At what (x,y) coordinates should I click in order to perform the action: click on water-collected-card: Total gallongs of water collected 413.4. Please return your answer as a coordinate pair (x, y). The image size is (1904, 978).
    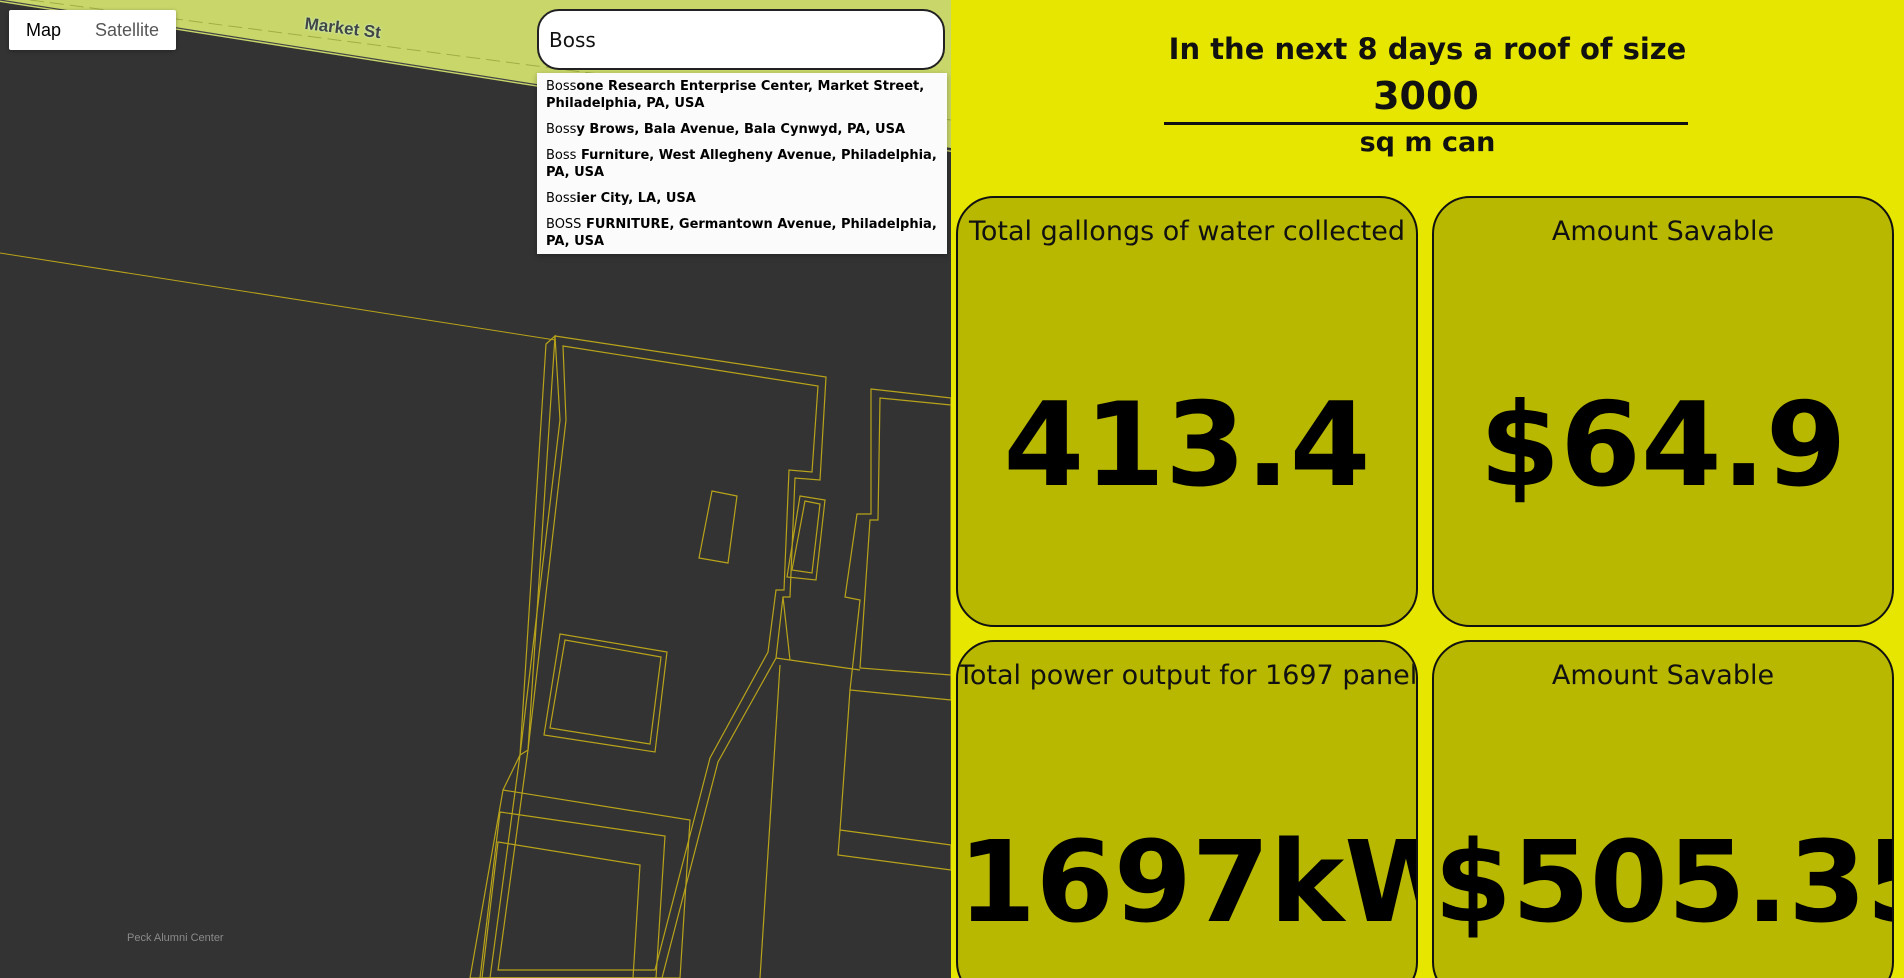
    Looking at the image, I should click on (1187, 411).